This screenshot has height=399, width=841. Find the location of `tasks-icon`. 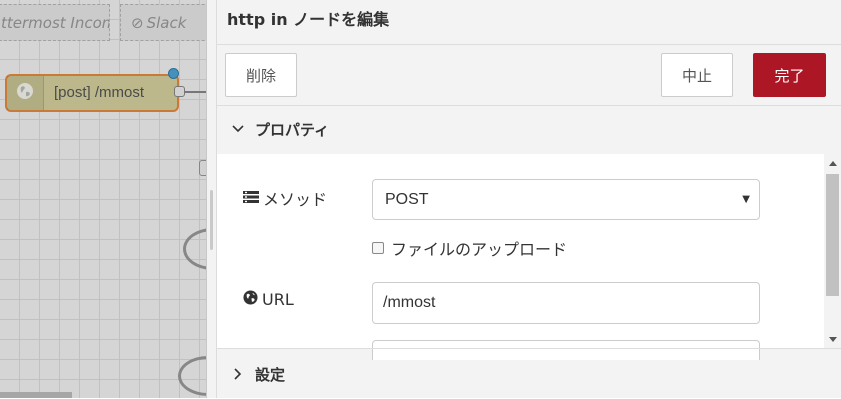

tasks-icon is located at coordinates (251, 198).